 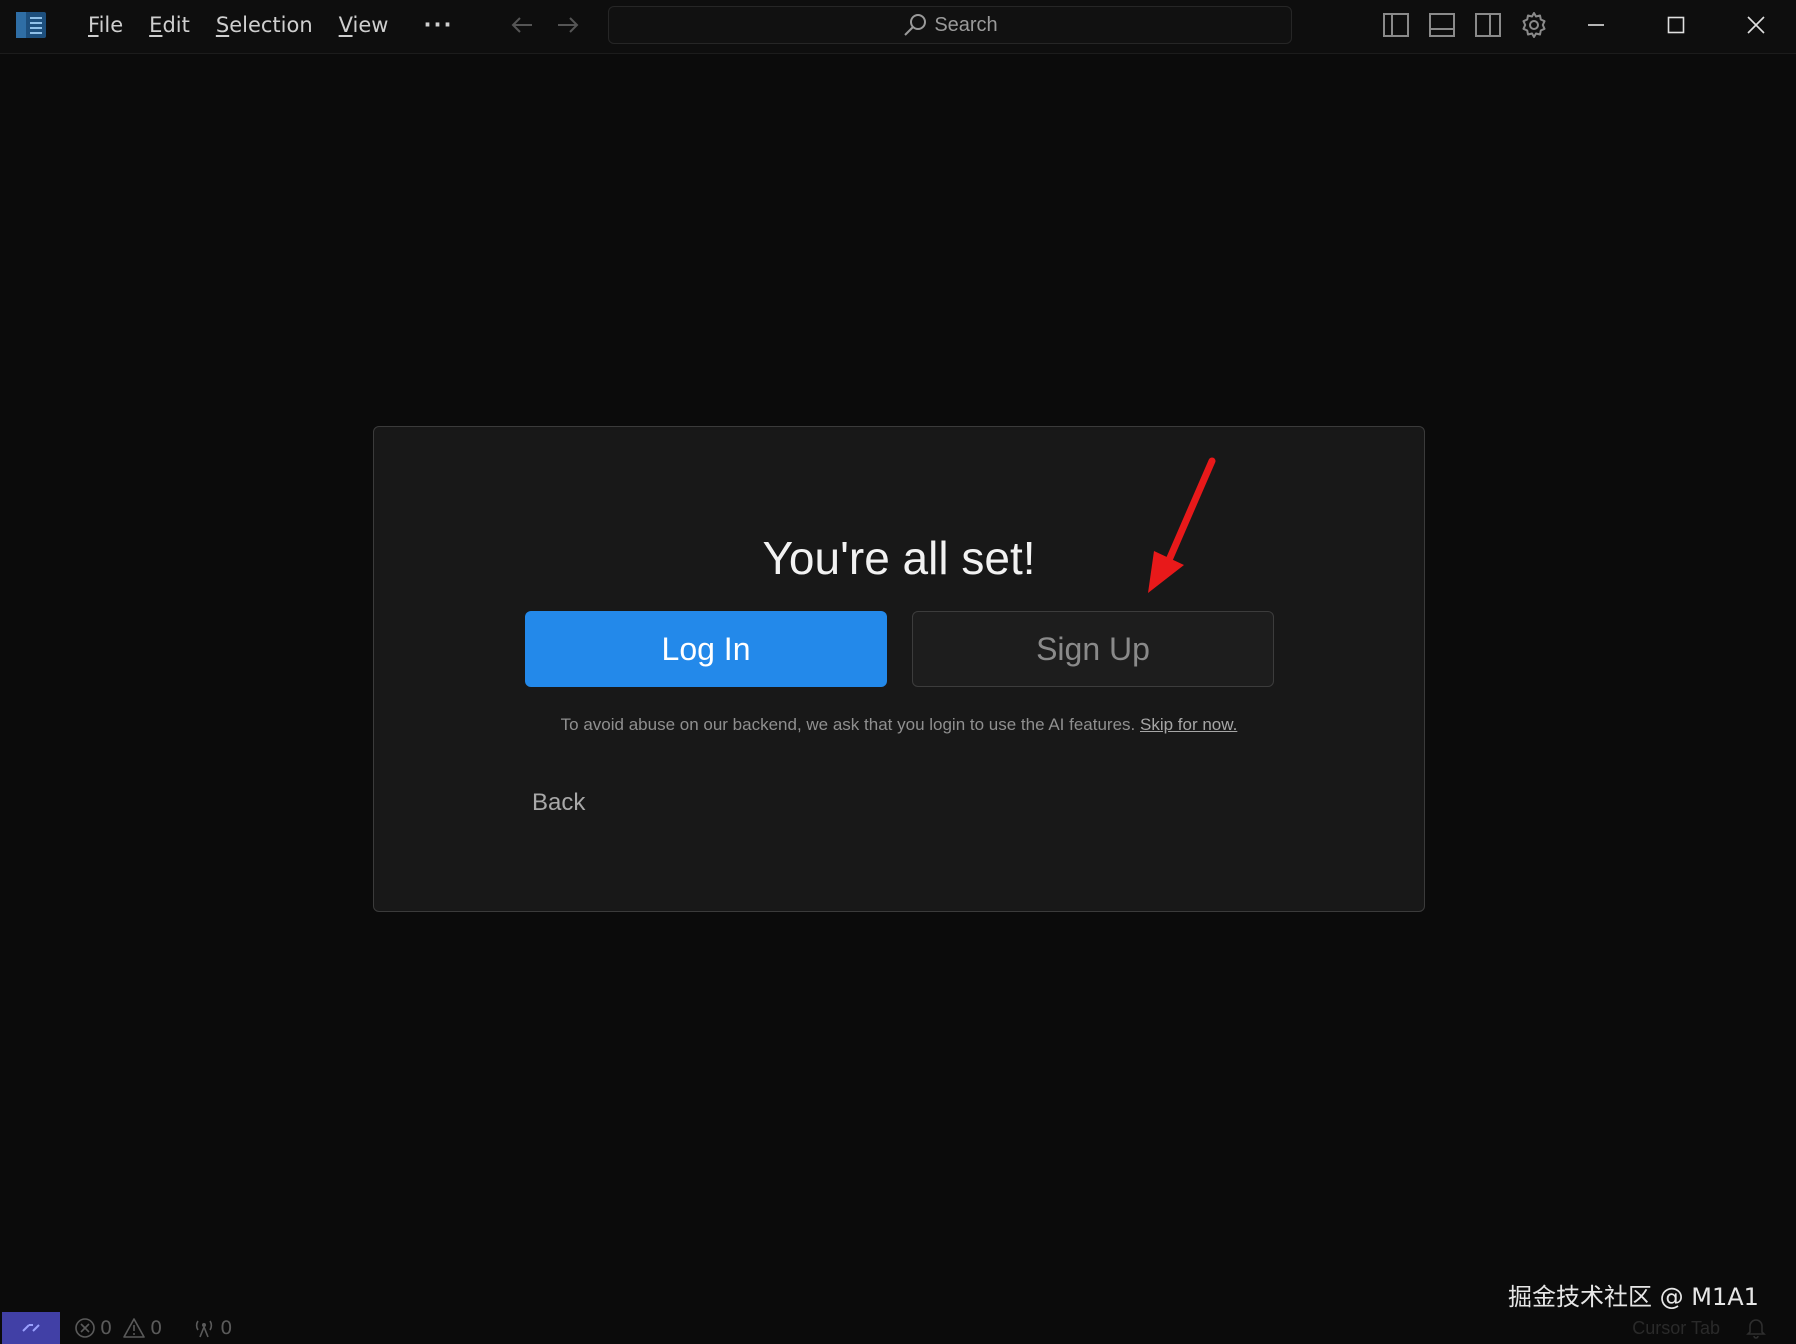 What do you see at coordinates (1442, 25) in the screenshot?
I see `toggle-panel-icon` at bounding box center [1442, 25].